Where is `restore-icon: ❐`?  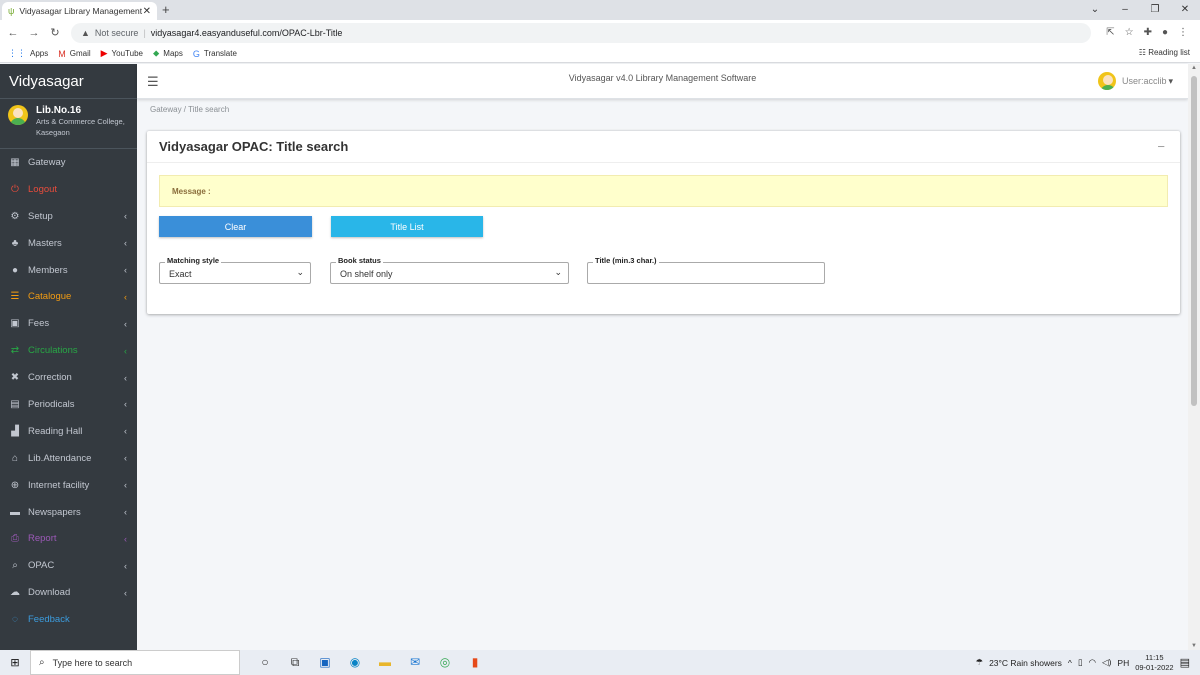 restore-icon: ❐ is located at coordinates (1155, 10).